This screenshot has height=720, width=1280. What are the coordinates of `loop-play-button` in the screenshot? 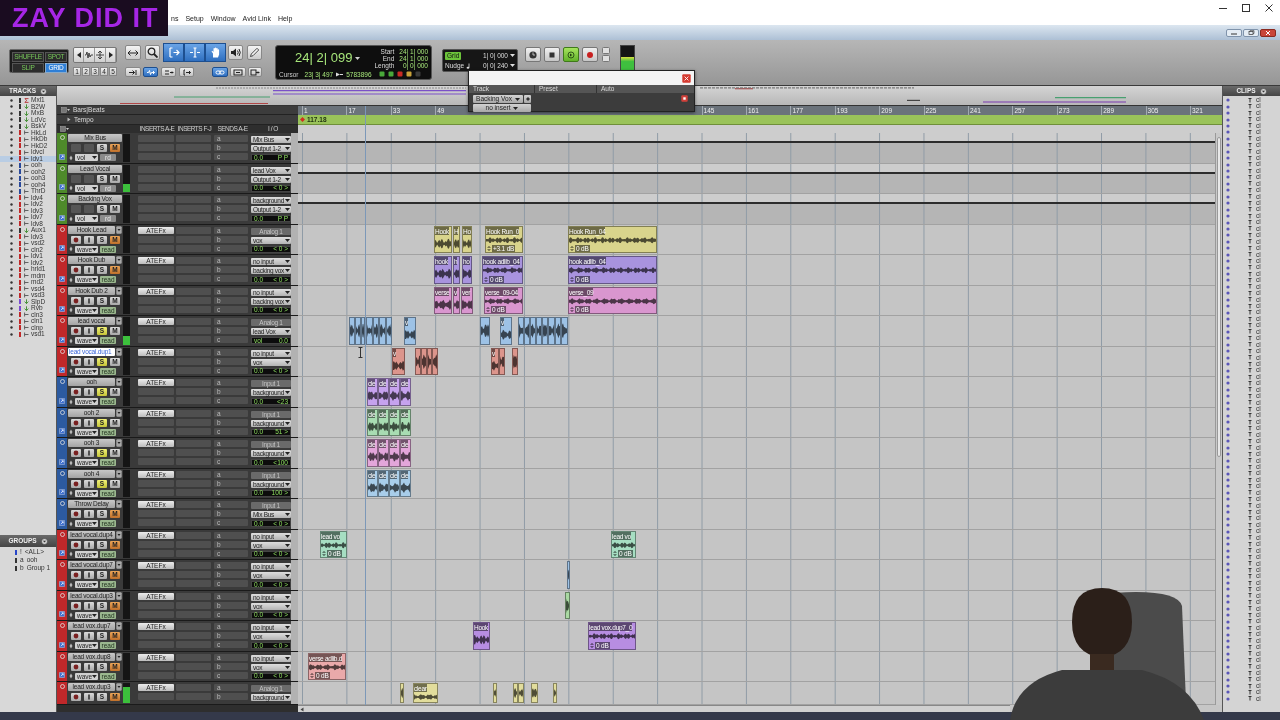 It's located at (571, 54).